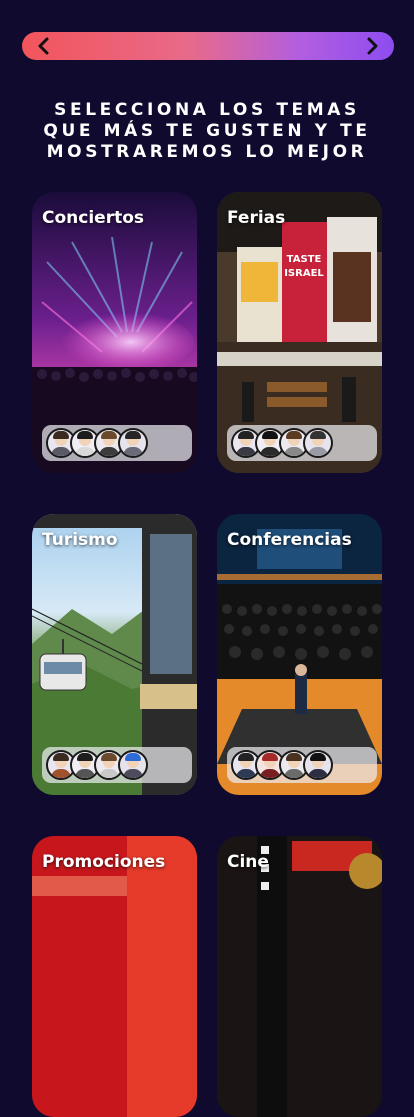 This screenshot has width=414, height=1117. What do you see at coordinates (299, 332) in the screenshot?
I see `topic-card-ferias: TASTE ISRAEL Ferias` at bounding box center [299, 332].